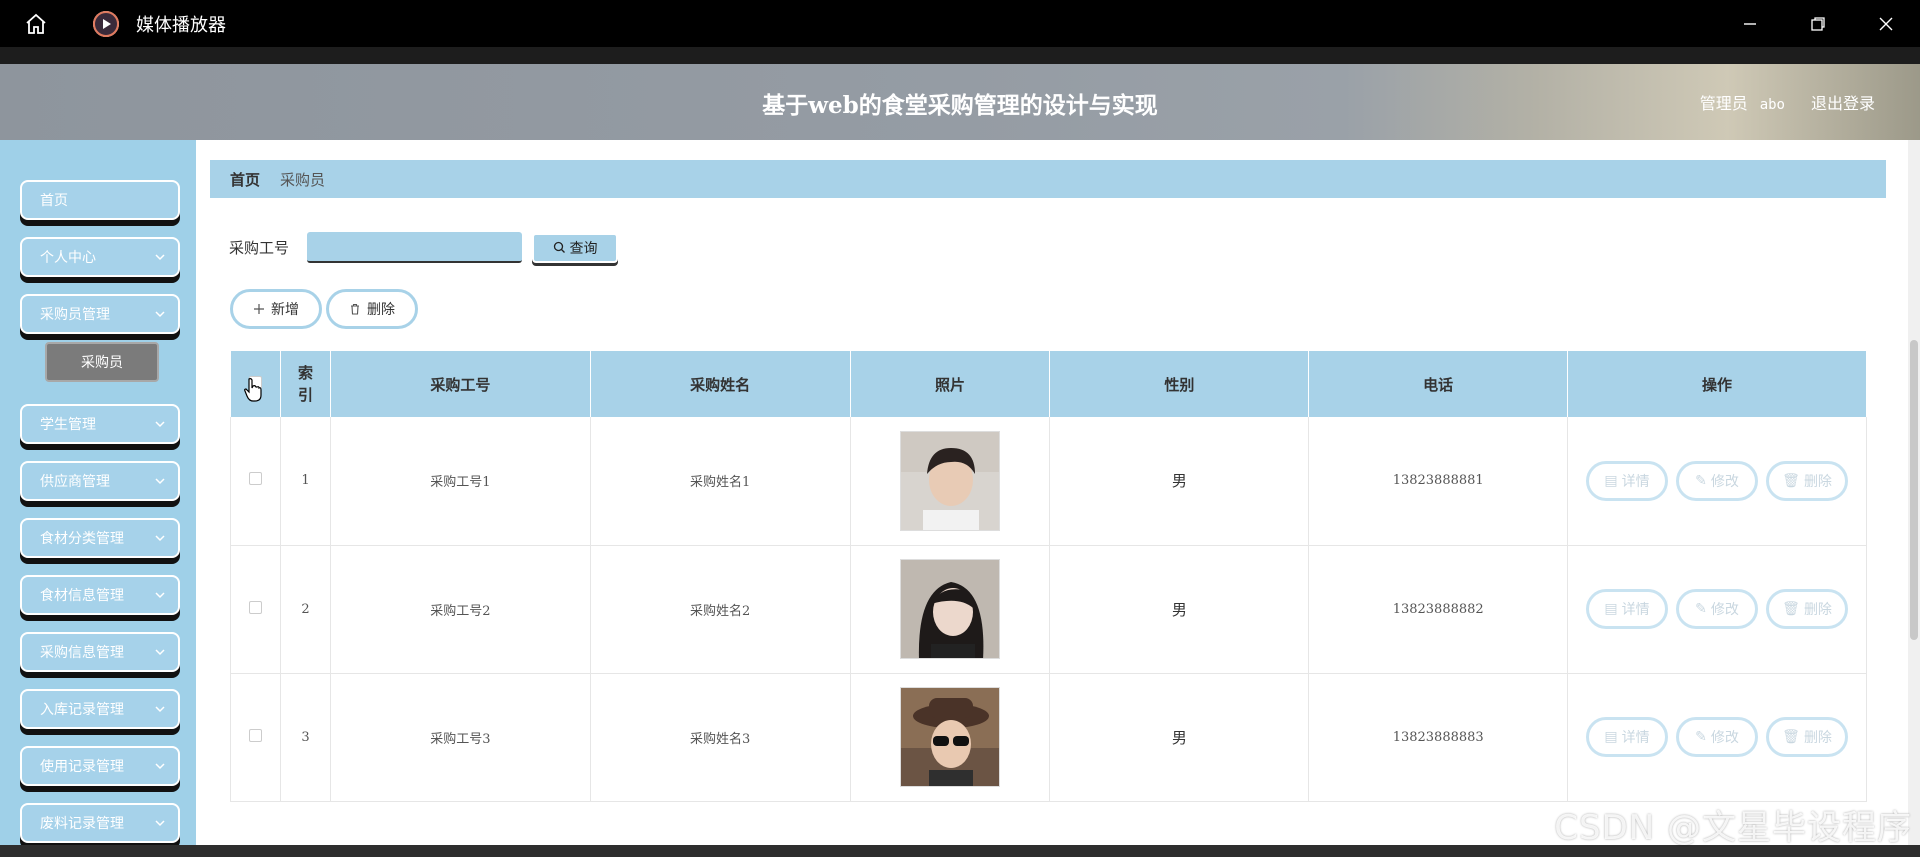  What do you see at coordinates (1717, 384) in the screenshot?
I see `col-ops: 操作` at bounding box center [1717, 384].